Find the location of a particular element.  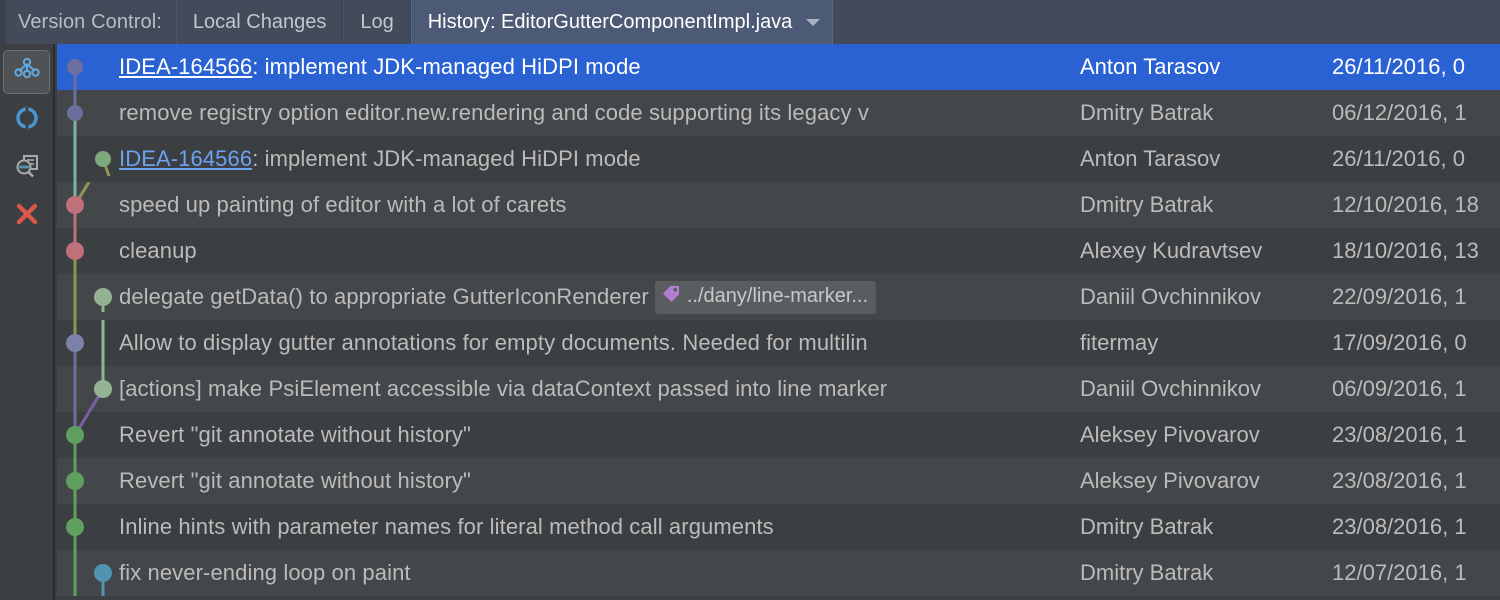

tool-window-title: Version Control: is located at coordinates (90, 21).